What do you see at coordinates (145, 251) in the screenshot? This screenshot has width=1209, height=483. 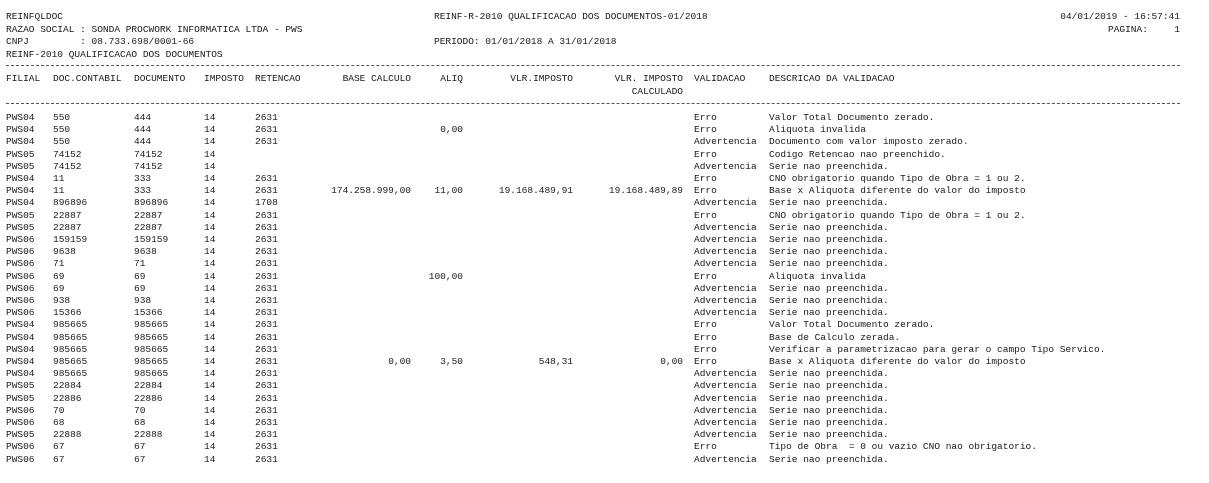 I see `cell-documento: 9638` at bounding box center [145, 251].